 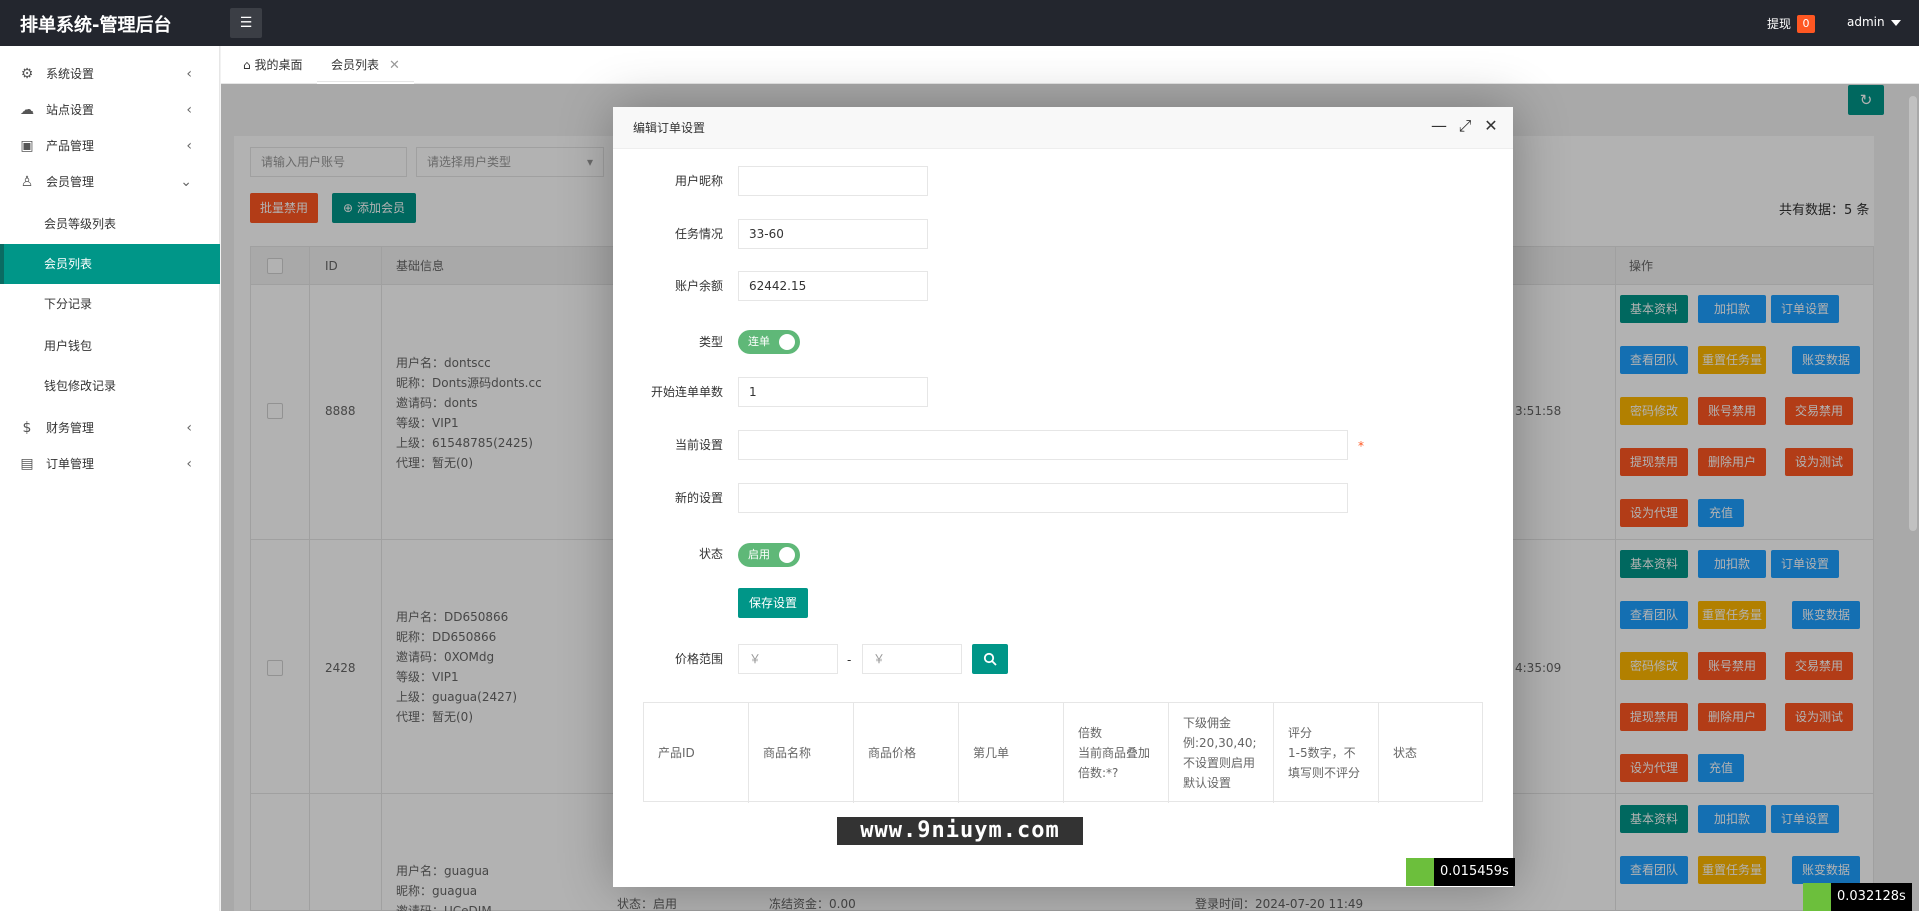 I want to click on sidebar-item-label: 产品管理, so click(x=70, y=146).